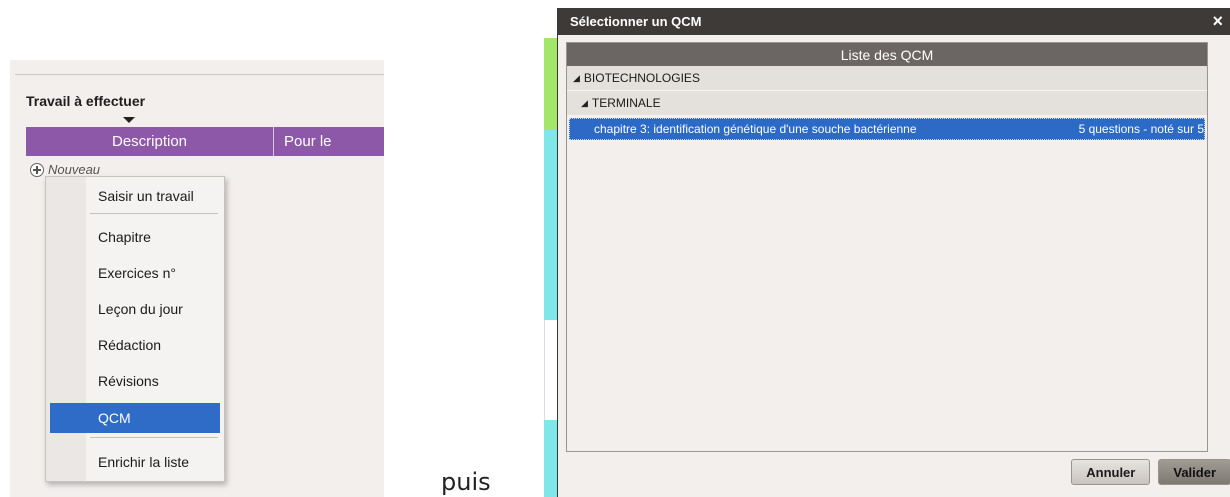 Image resolution: width=1230 pixels, height=497 pixels. Describe the element at coordinates (887, 78) in the screenshot. I see `group-row-biotechnologies: ◢ BIOTECHNOLOGIES` at that location.